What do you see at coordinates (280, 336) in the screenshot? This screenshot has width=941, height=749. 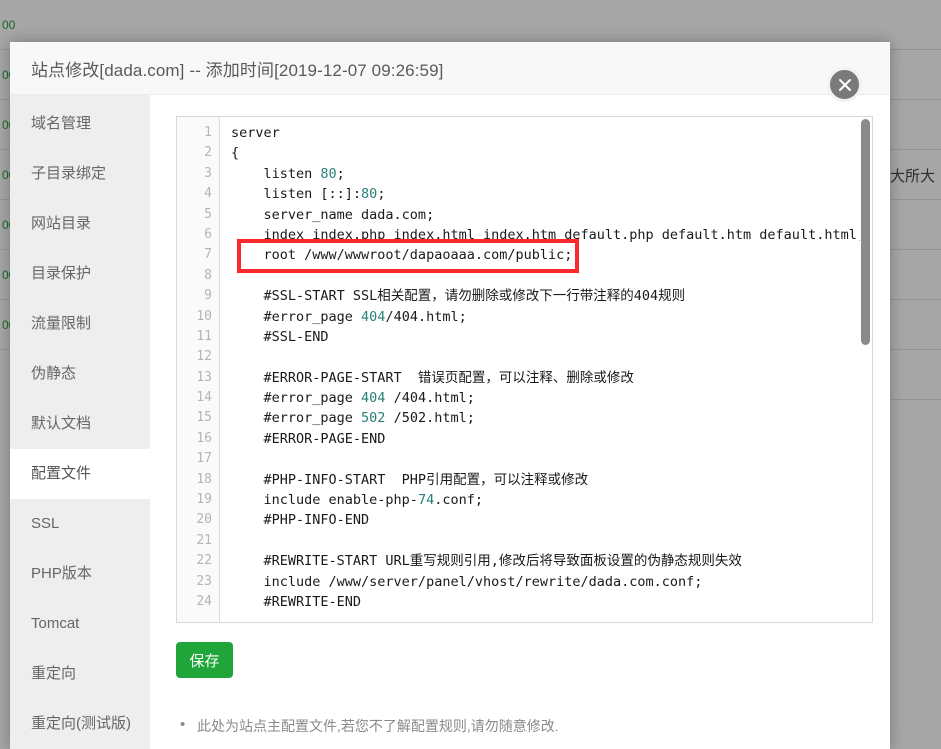 I see `code-token: #SSL-END` at bounding box center [280, 336].